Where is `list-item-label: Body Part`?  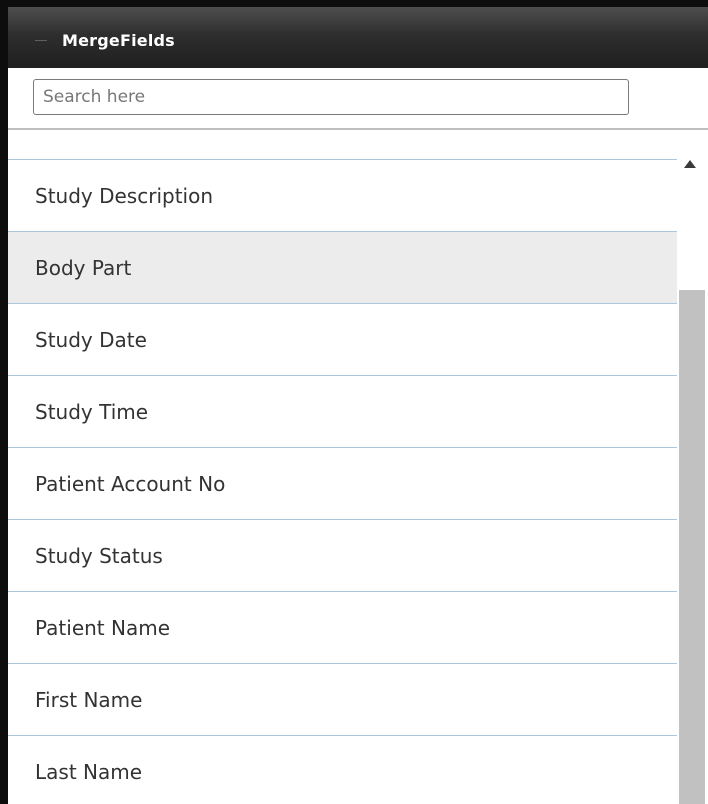 list-item-label: Body Part is located at coordinates (83, 267).